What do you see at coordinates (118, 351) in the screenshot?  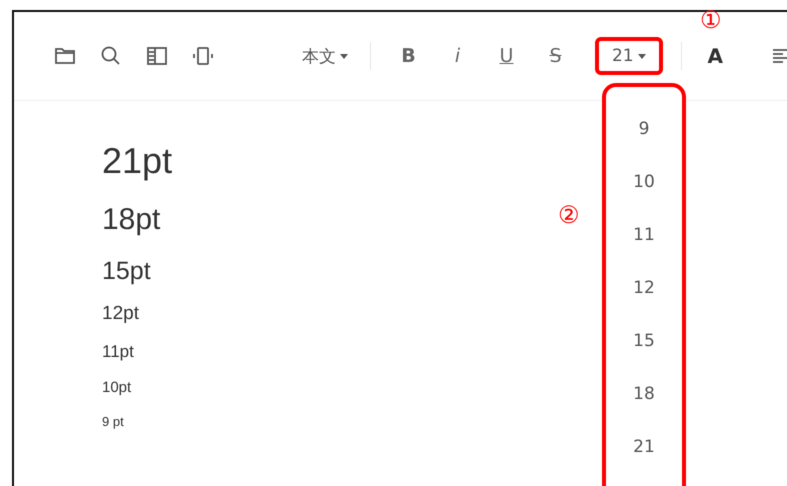 I see `text-line: 11pt` at bounding box center [118, 351].